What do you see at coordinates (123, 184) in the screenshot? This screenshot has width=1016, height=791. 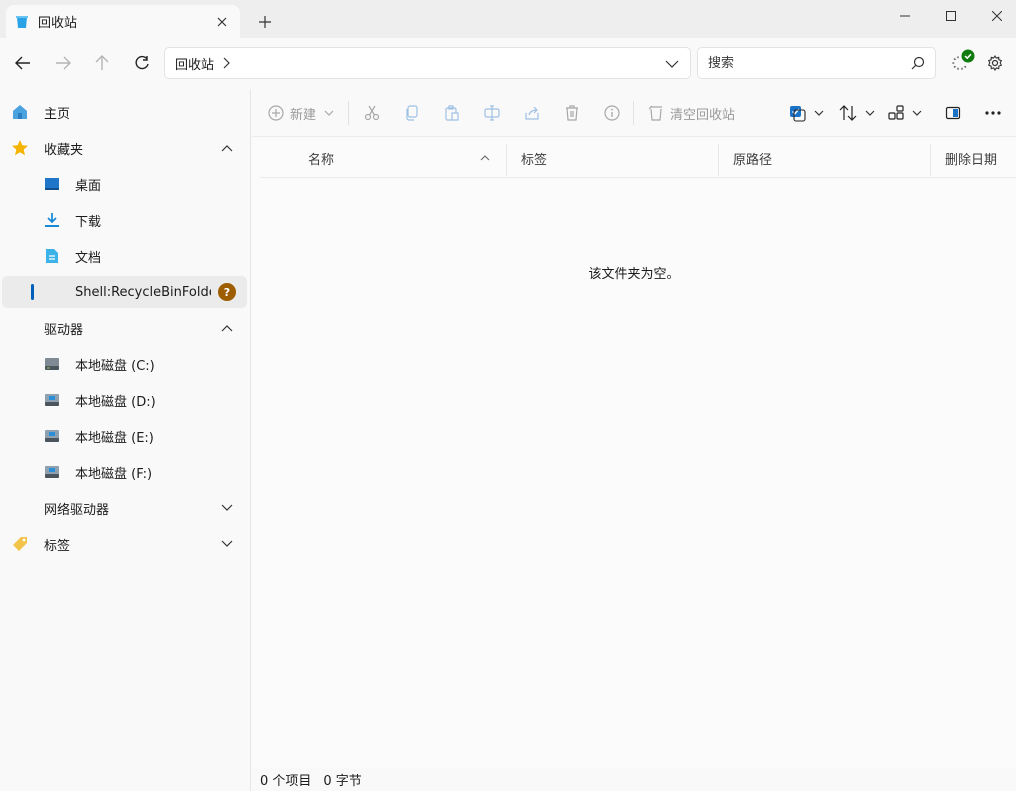 I see `sidebar-item-desktop: 桌面` at bounding box center [123, 184].